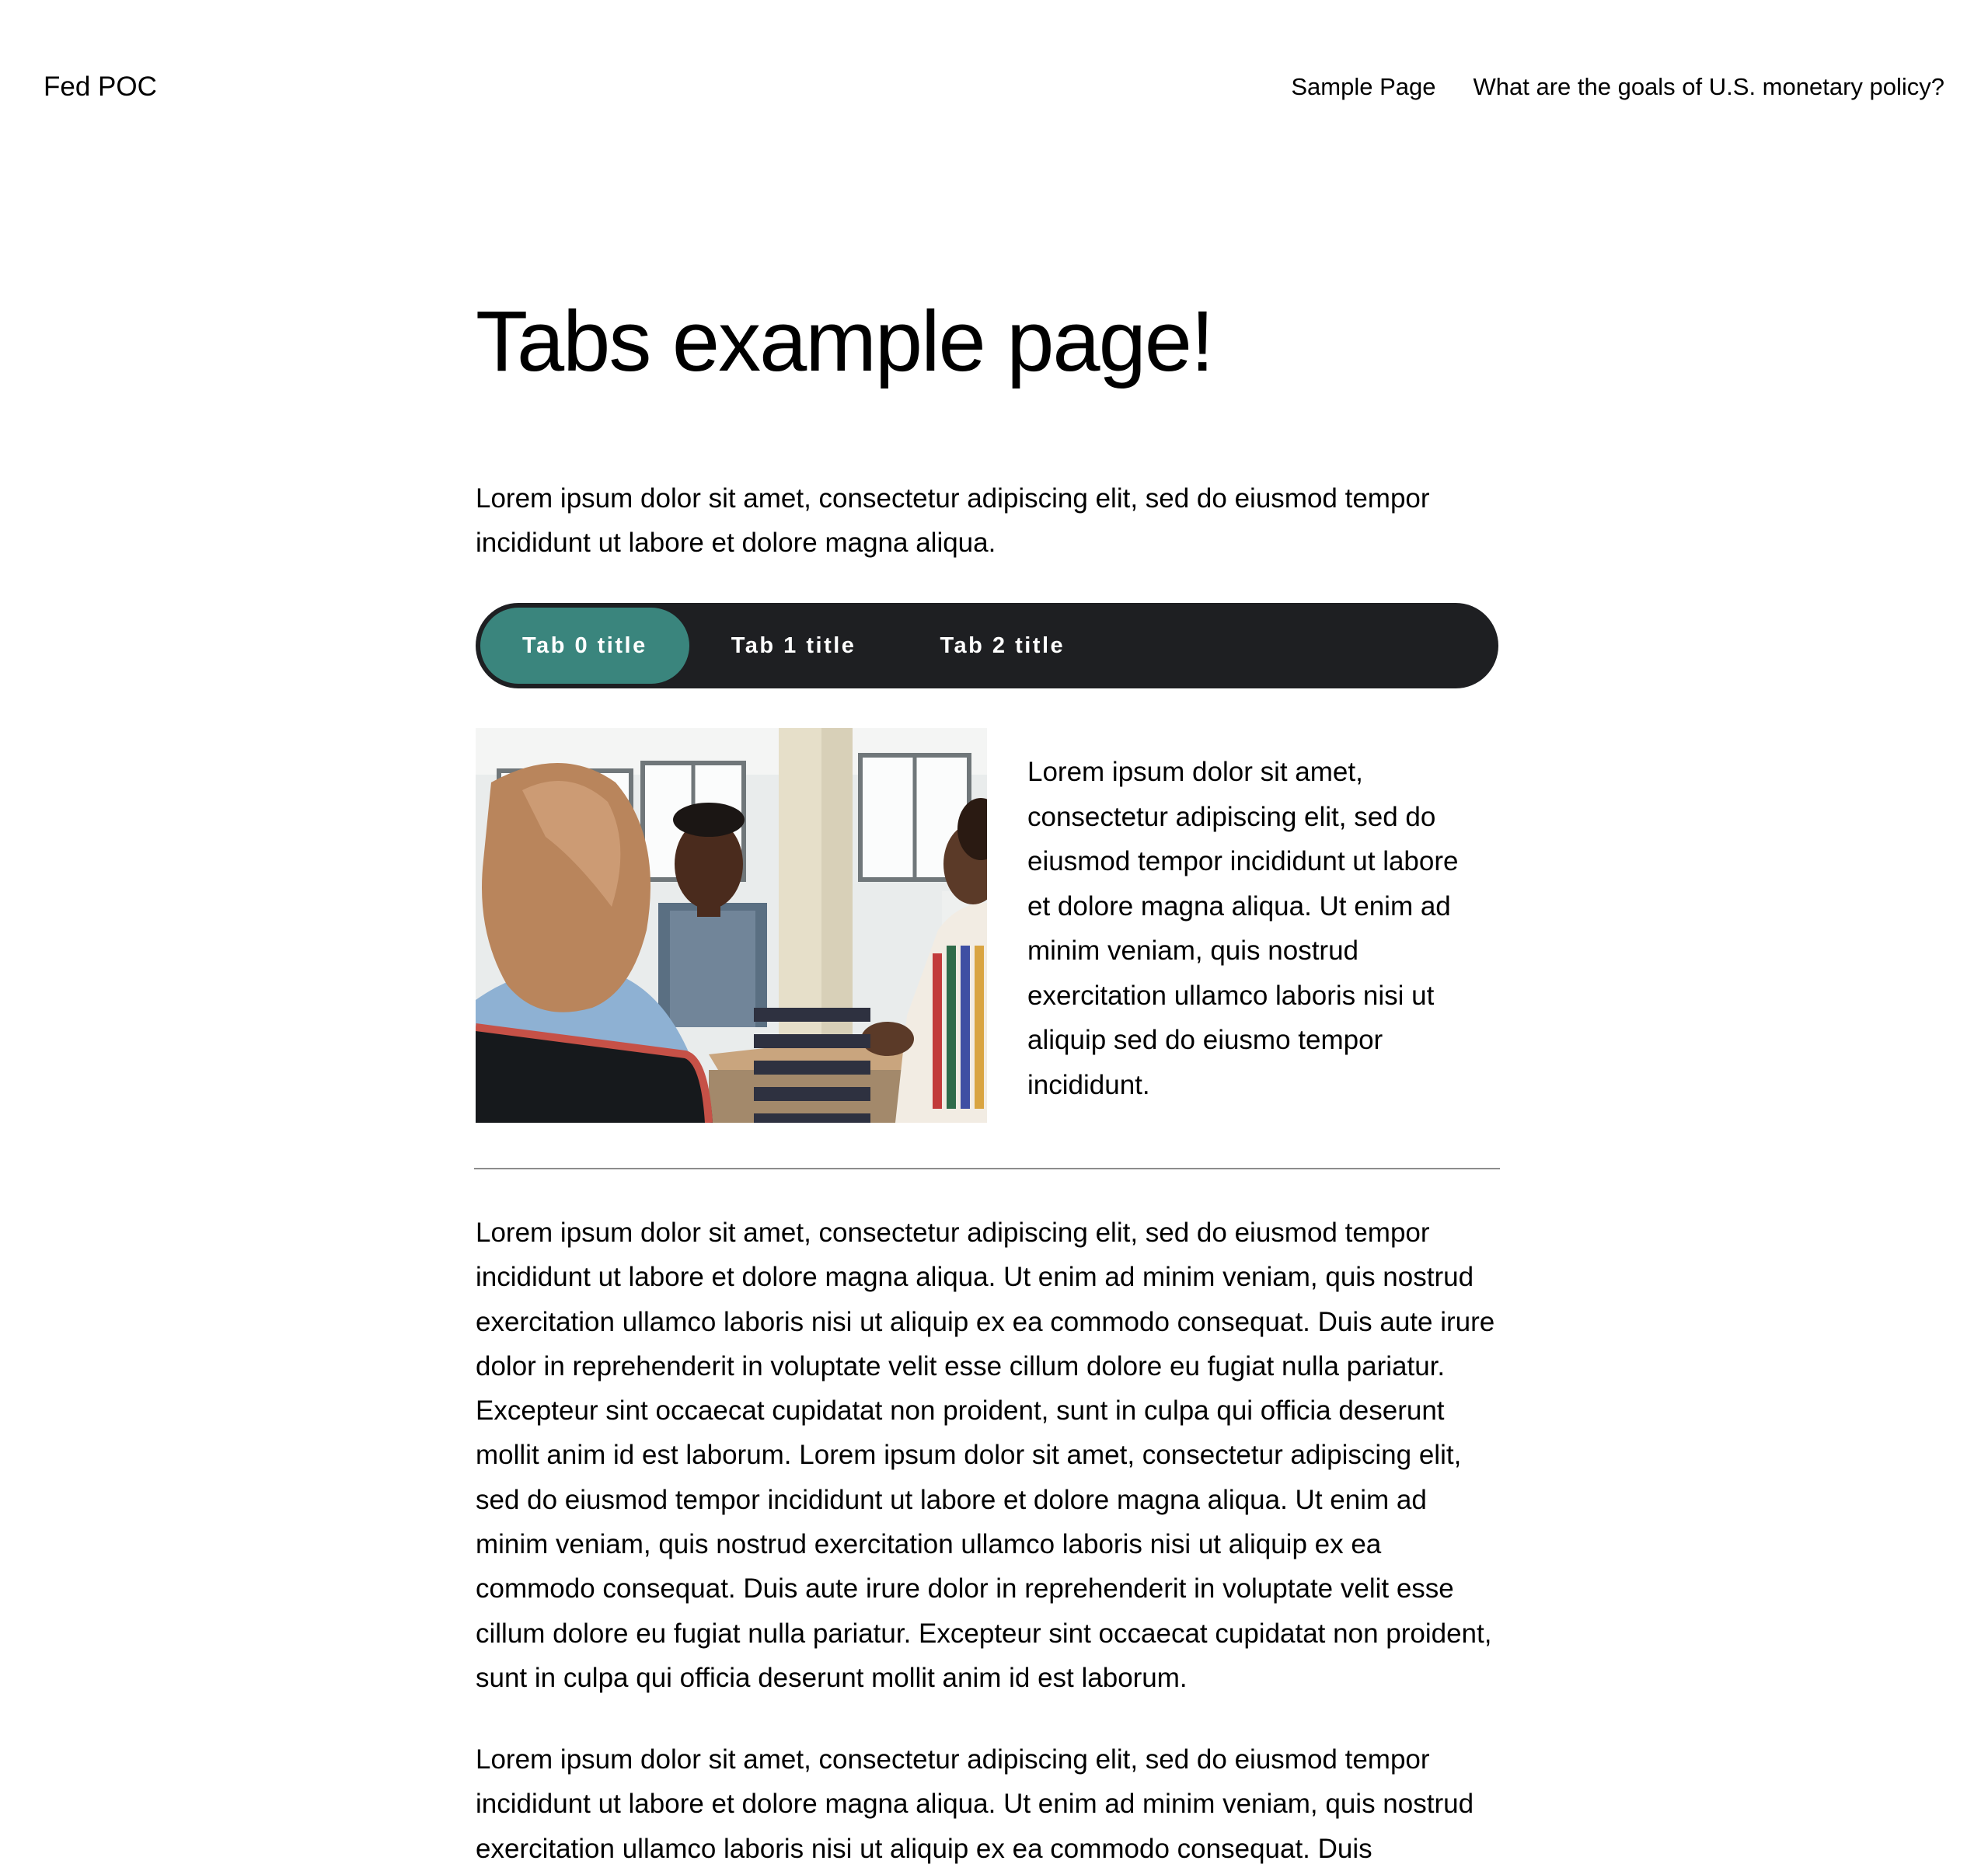  Describe the element at coordinates (584, 646) in the screenshot. I see `tab-0: Tab 0 title` at that location.